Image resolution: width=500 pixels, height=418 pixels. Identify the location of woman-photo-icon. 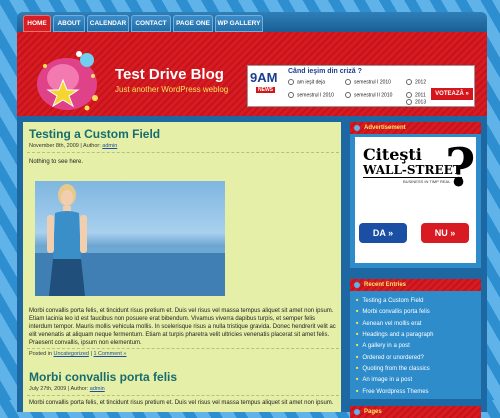
(130, 240).